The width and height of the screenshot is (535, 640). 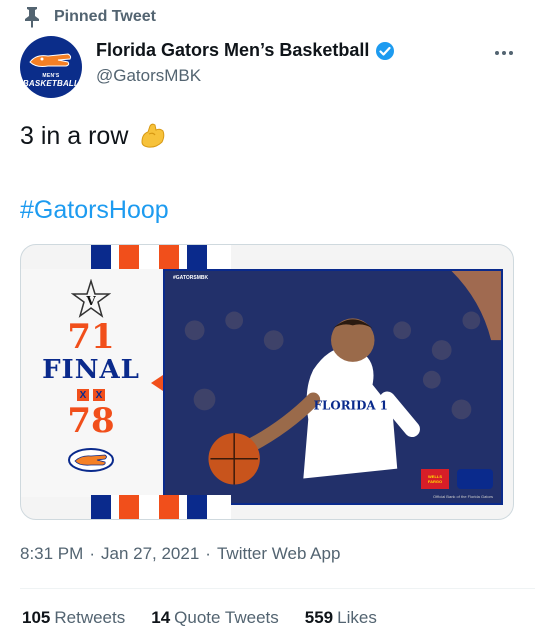 What do you see at coordinates (32, 17) in the screenshot?
I see `pin-icon` at bounding box center [32, 17].